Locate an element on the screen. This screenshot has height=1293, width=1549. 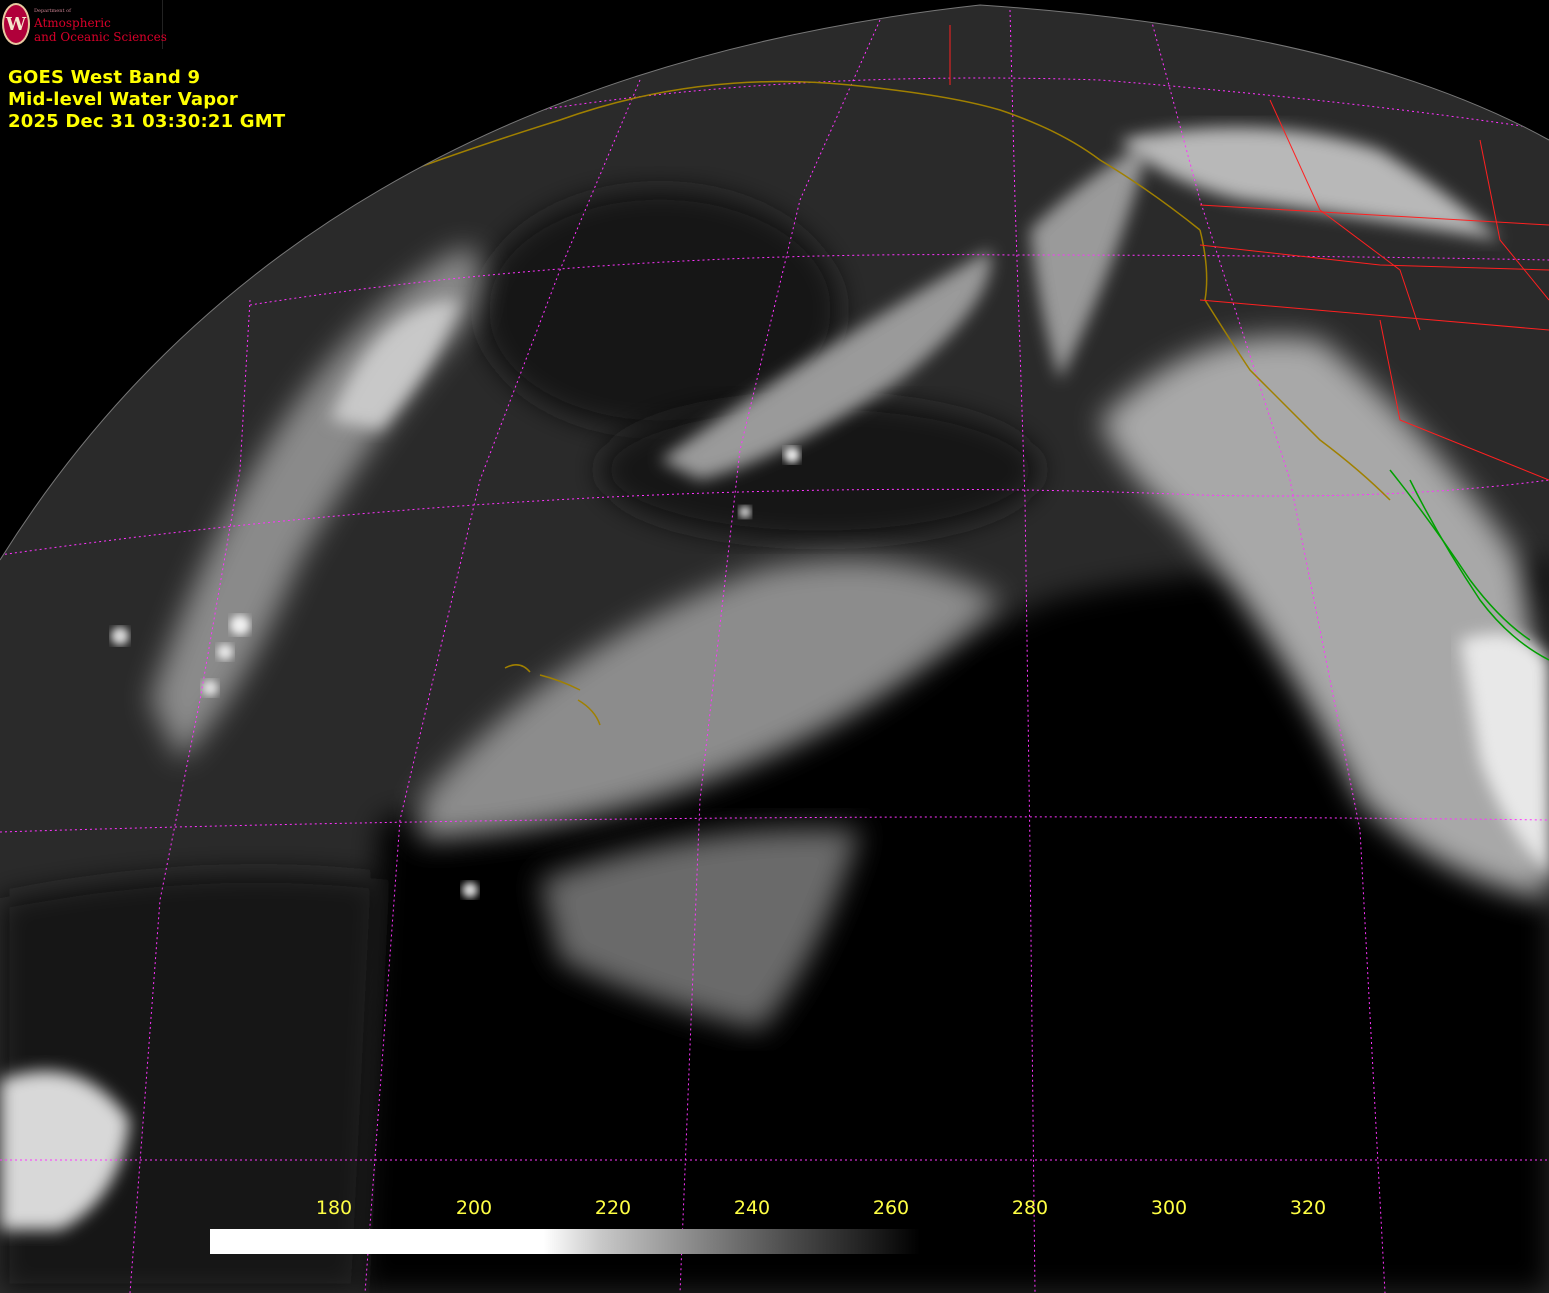
university-seal: W is located at coordinates (16, 24).